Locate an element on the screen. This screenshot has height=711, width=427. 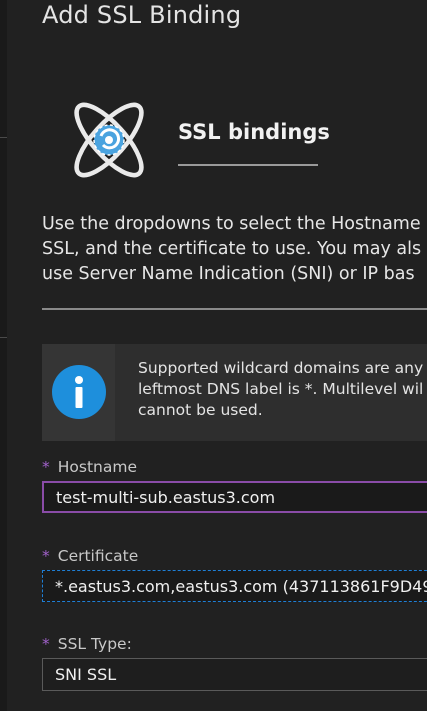
certificate-label-text: Certificate is located at coordinates (98, 556).